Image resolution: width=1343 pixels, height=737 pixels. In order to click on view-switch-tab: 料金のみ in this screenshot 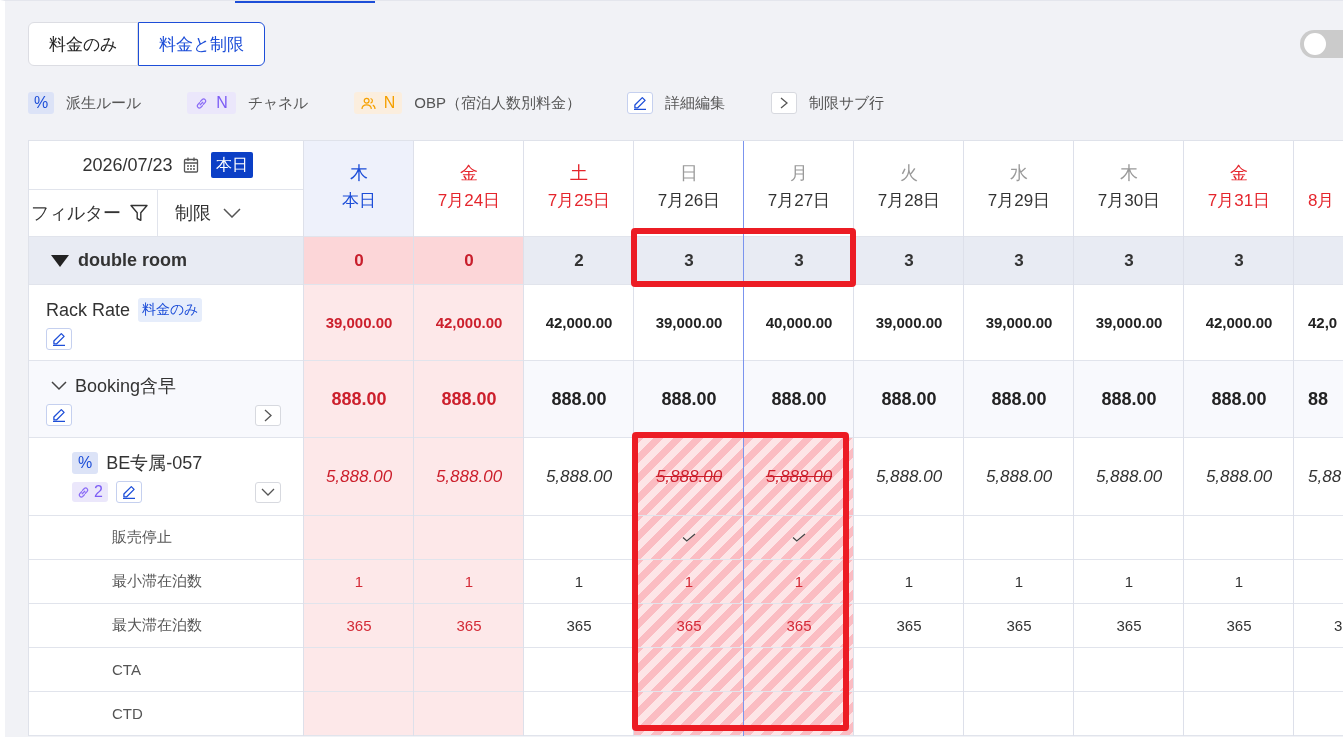, I will do `click(83, 44)`.